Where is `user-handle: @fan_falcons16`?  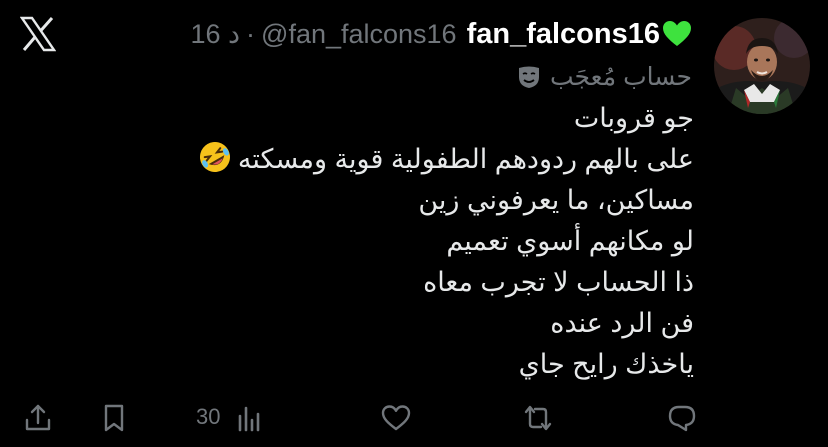
user-handle: @fan_falcons16 is located at coordinates (359, 34).